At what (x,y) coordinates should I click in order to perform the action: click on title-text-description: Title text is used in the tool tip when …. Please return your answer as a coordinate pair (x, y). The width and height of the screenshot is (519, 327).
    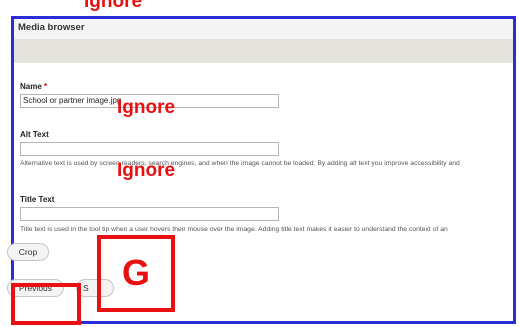
    Looking at the image, I should click on (234, 229).